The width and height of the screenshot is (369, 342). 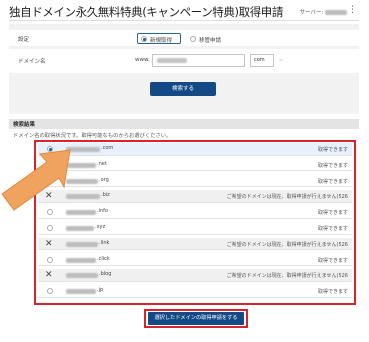 What do you see at coordinates (104, 242) in the screenshot?
I see `domain-tld: .link` at bounding box center [104, 242].